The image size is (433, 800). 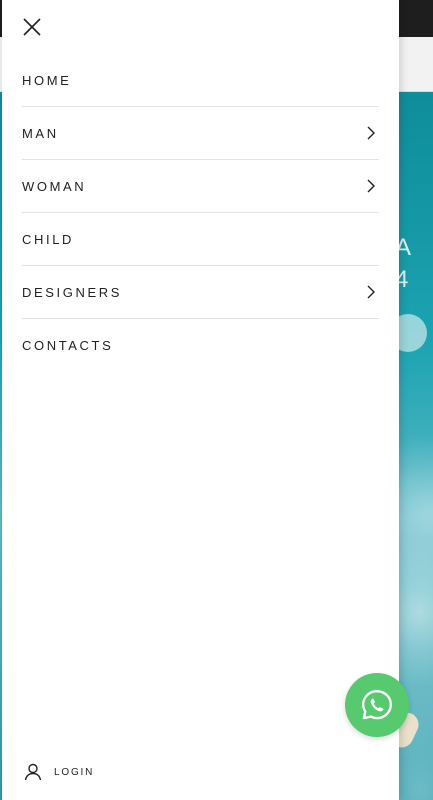 What do you see at coordinates (200, 133) in the screenshot?
I see `menu-item-man: MAN` at bounding box center [200, 133].